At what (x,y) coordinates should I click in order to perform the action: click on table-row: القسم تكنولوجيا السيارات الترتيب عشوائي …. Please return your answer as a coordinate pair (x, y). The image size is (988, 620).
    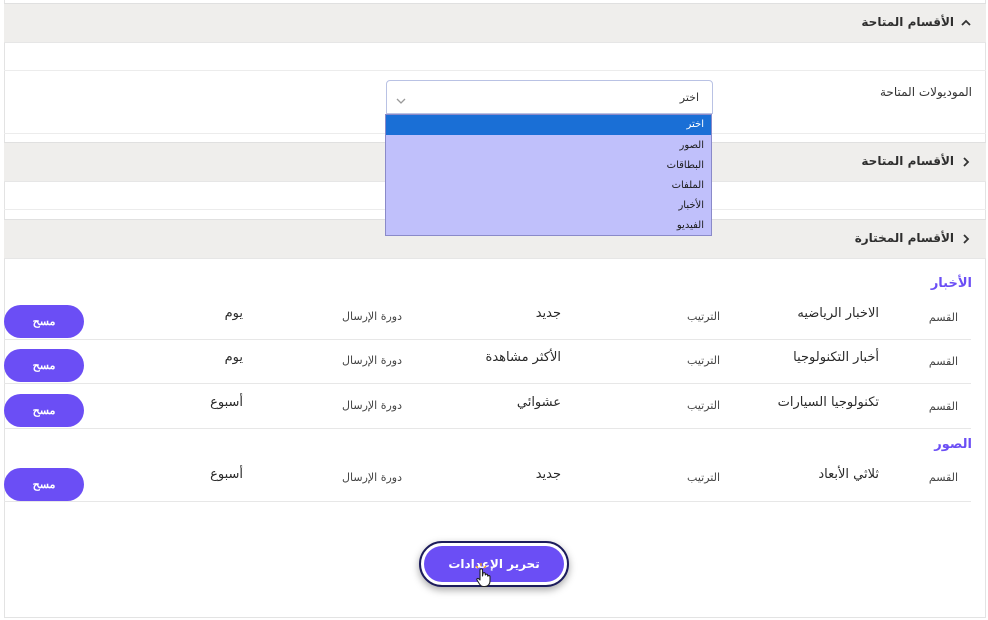
    Looking at the image, I should click on (487, 407).